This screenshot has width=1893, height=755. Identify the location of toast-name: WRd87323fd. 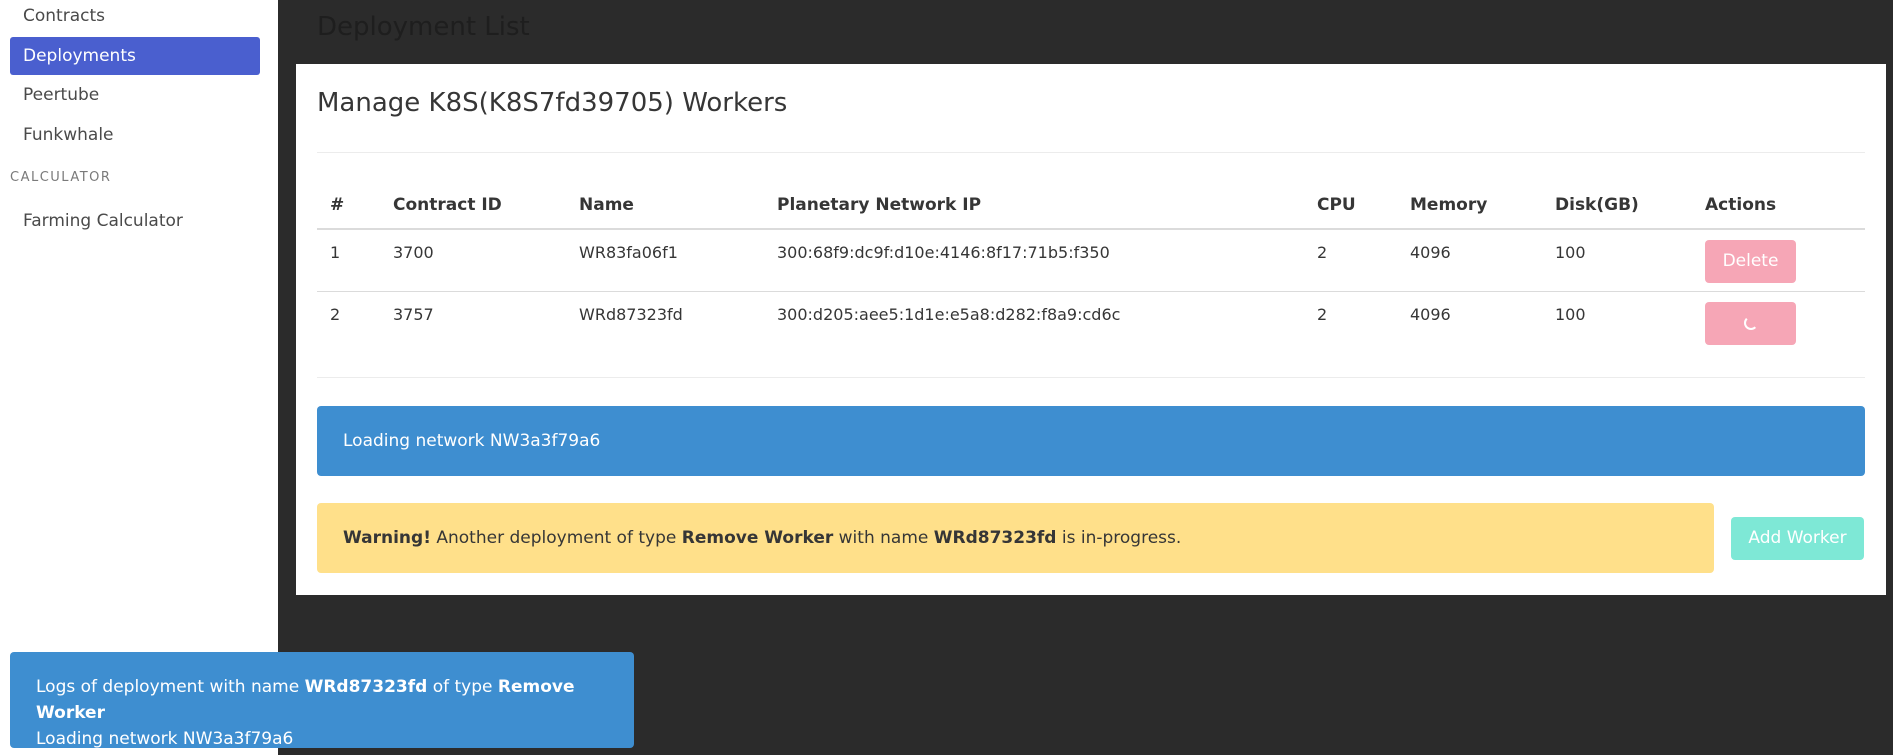
(366, 687).